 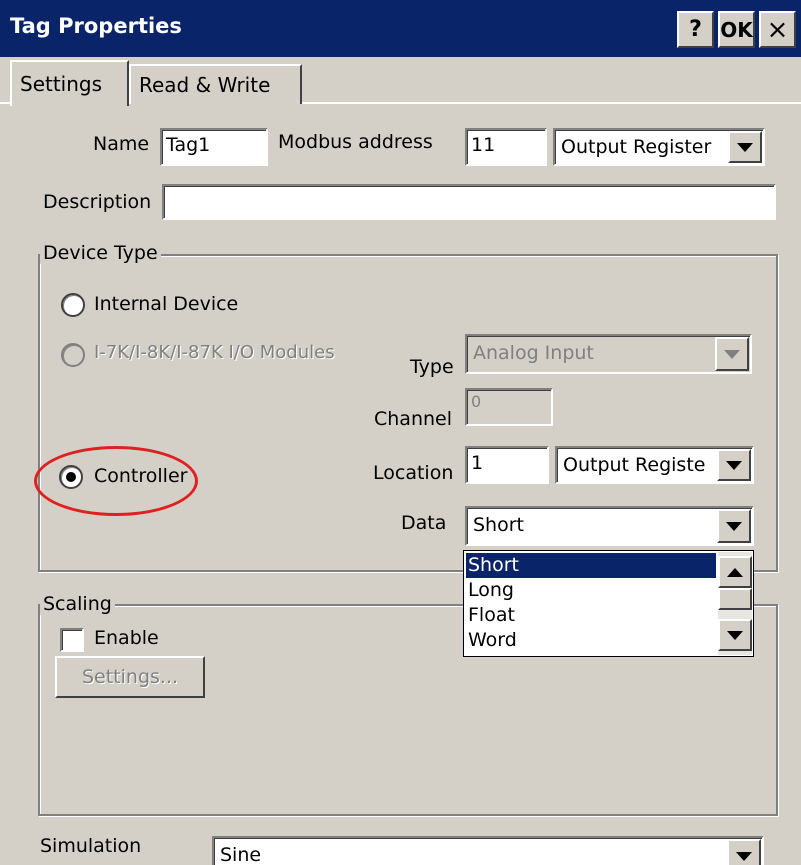 What do you see at coordinates (96, 26) in the screenshot?
I see `window-title: Tag Properties` at bounding box center [96, 26].